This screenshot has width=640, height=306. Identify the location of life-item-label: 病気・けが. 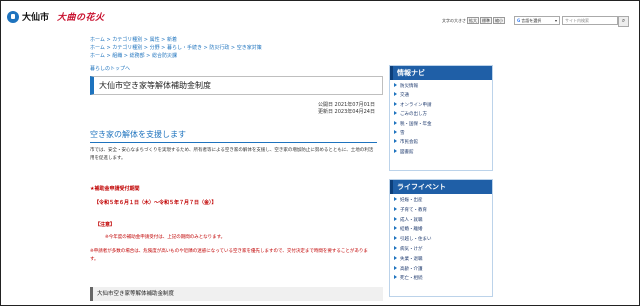
(411, 249).